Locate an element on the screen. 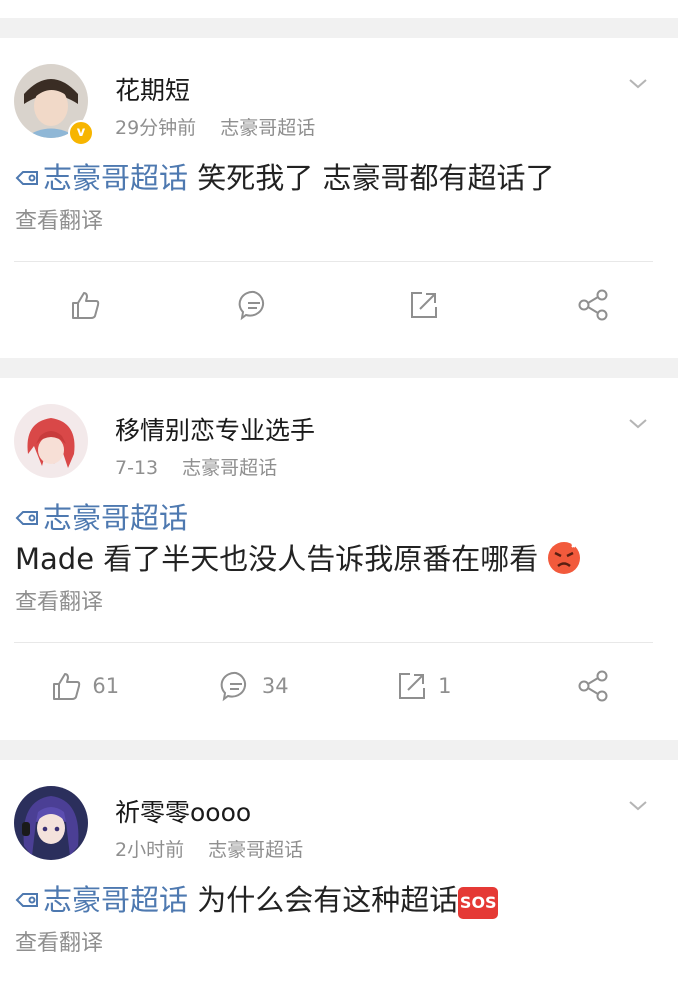  post-body: 志豪哥超话 Made 看了半天也没人告诉我原番在哪看 is located at coordinates (339, 539).